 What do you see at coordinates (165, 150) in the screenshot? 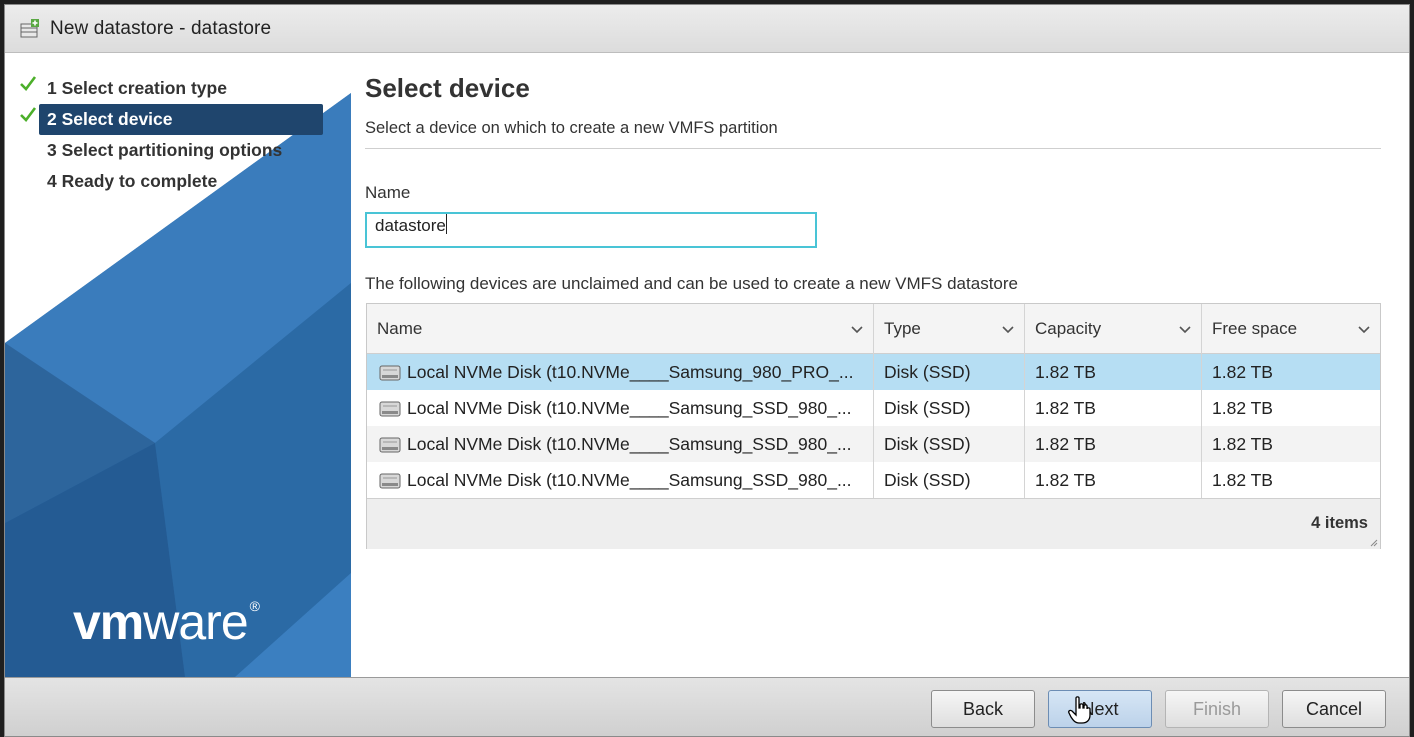
I see `step-label: 3 Select partitioning options` at bounding box center [165, 150].